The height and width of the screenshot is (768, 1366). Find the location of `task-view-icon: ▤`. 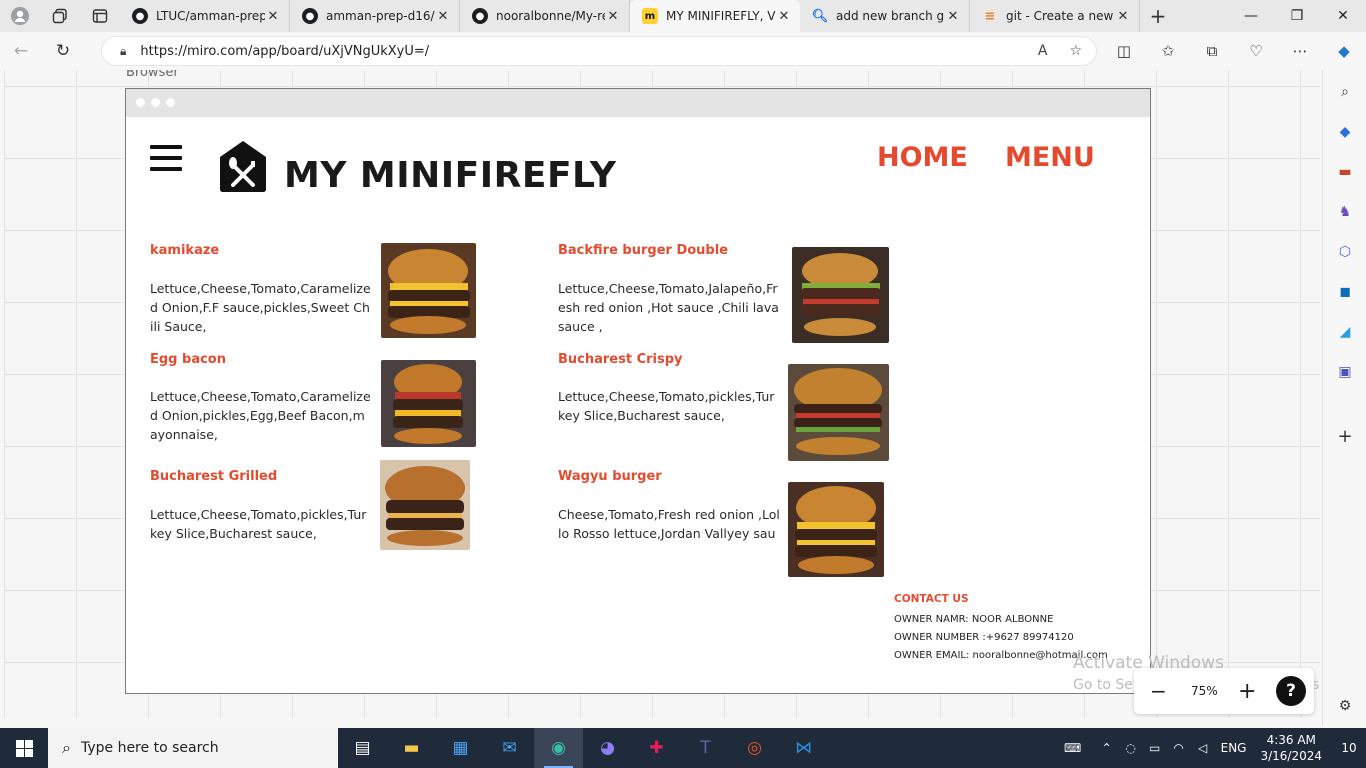

task-view-icon: ▤ is located at coordinates (362, 748).